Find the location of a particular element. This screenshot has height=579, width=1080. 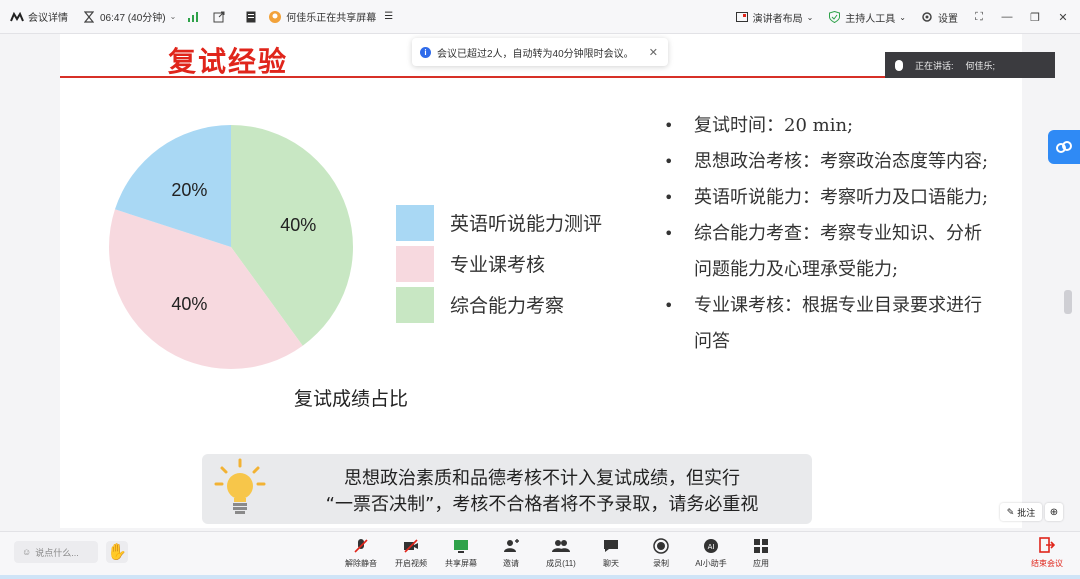

mic-off-icon is located at coordinates (361, 546).